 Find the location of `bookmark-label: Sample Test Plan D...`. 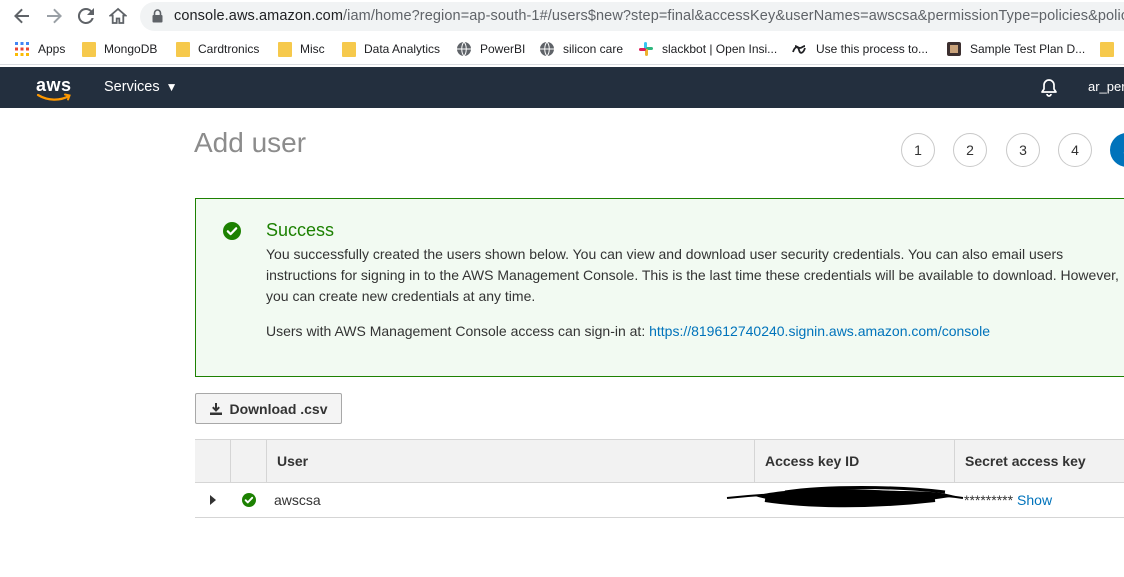

bookmark-label: Sample Test Plan D... is located at coordinates (1028, 49).